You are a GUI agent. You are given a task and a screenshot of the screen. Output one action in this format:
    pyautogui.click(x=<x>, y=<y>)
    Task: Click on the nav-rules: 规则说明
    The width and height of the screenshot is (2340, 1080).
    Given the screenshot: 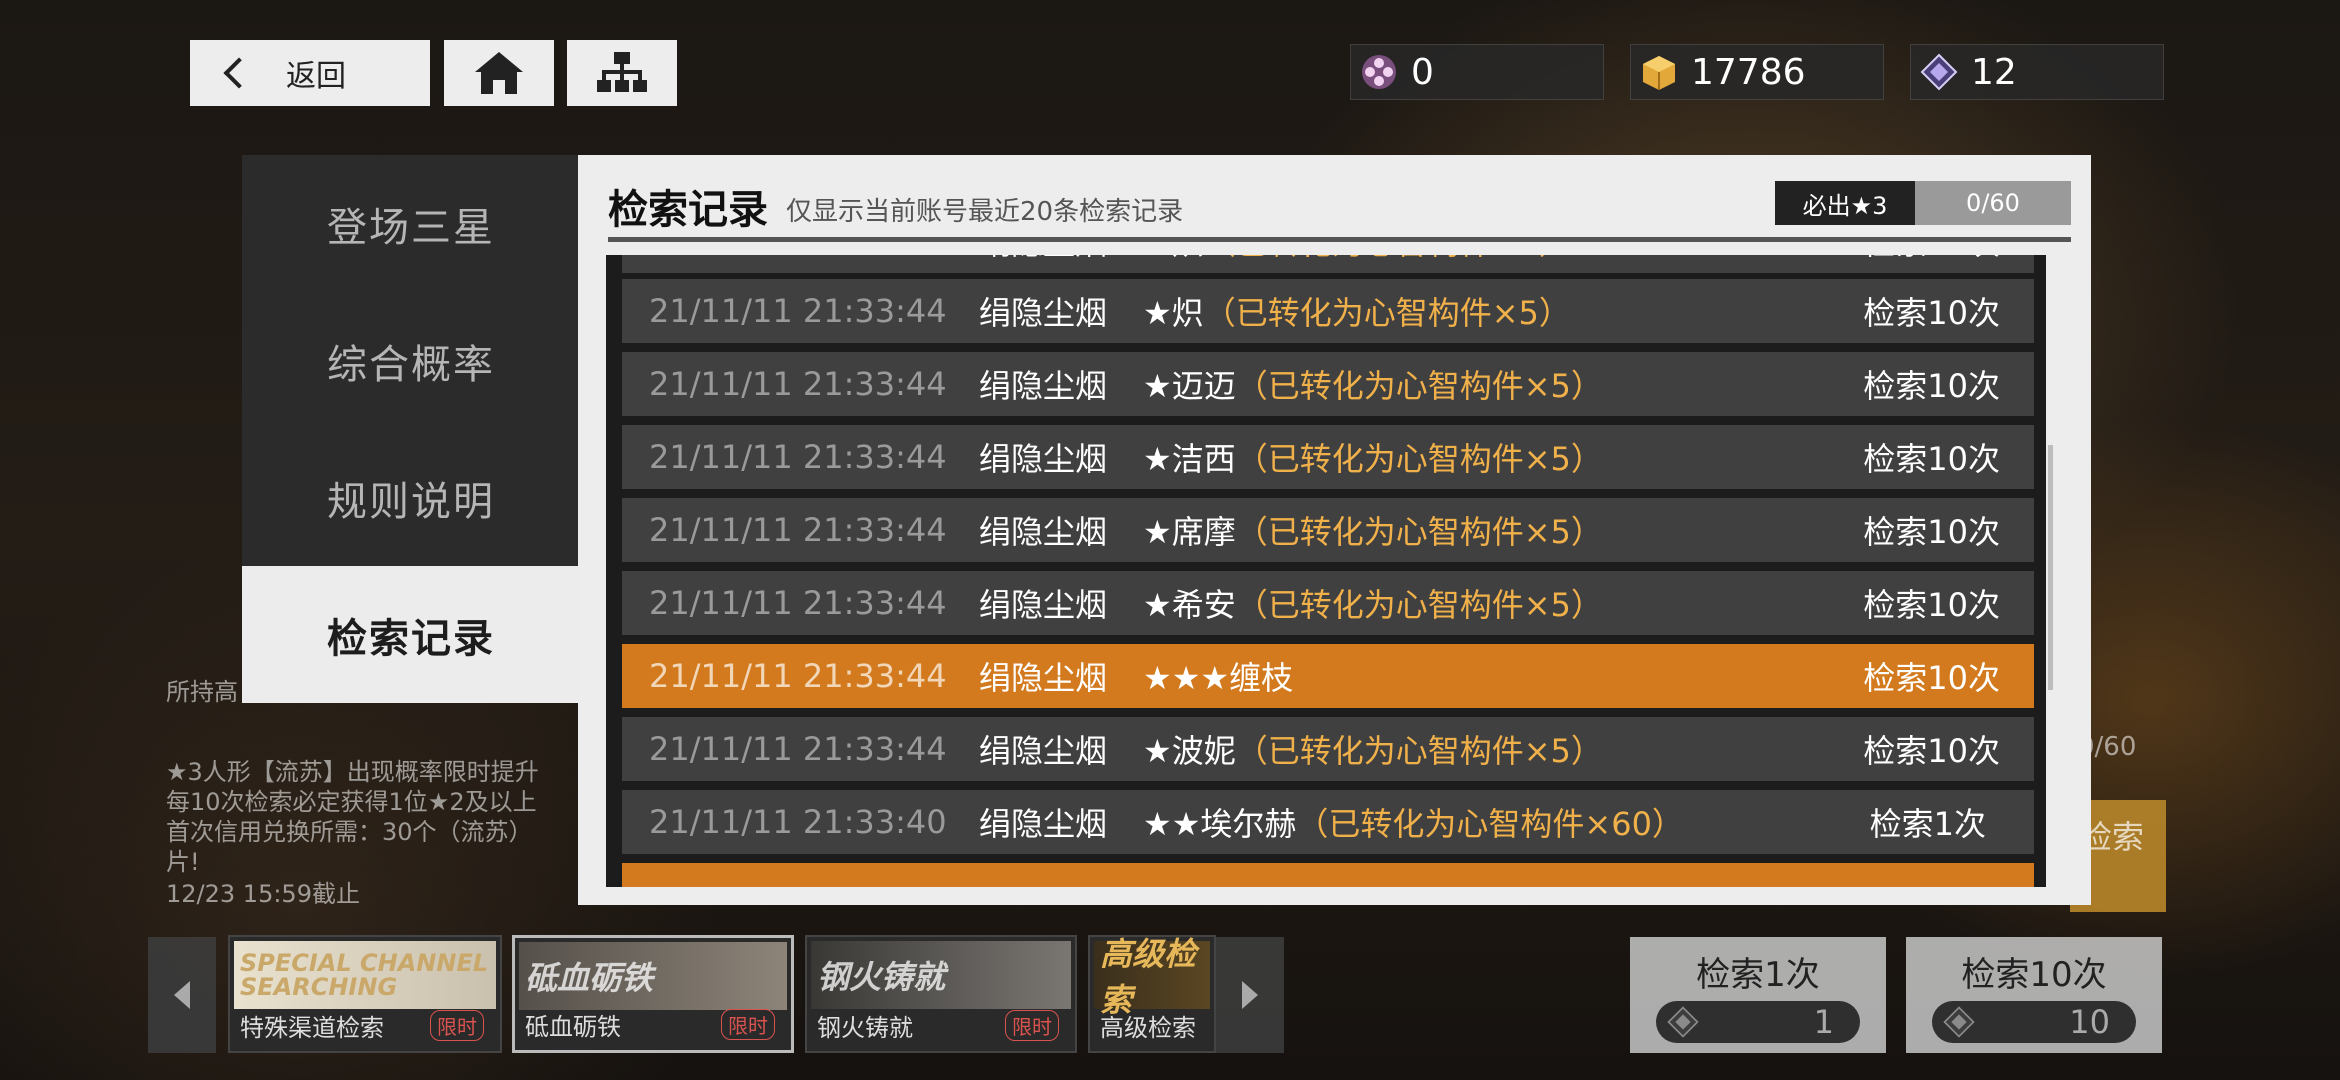 What is the action you would take?
    pyautogui.click(x=410, y=497)
    